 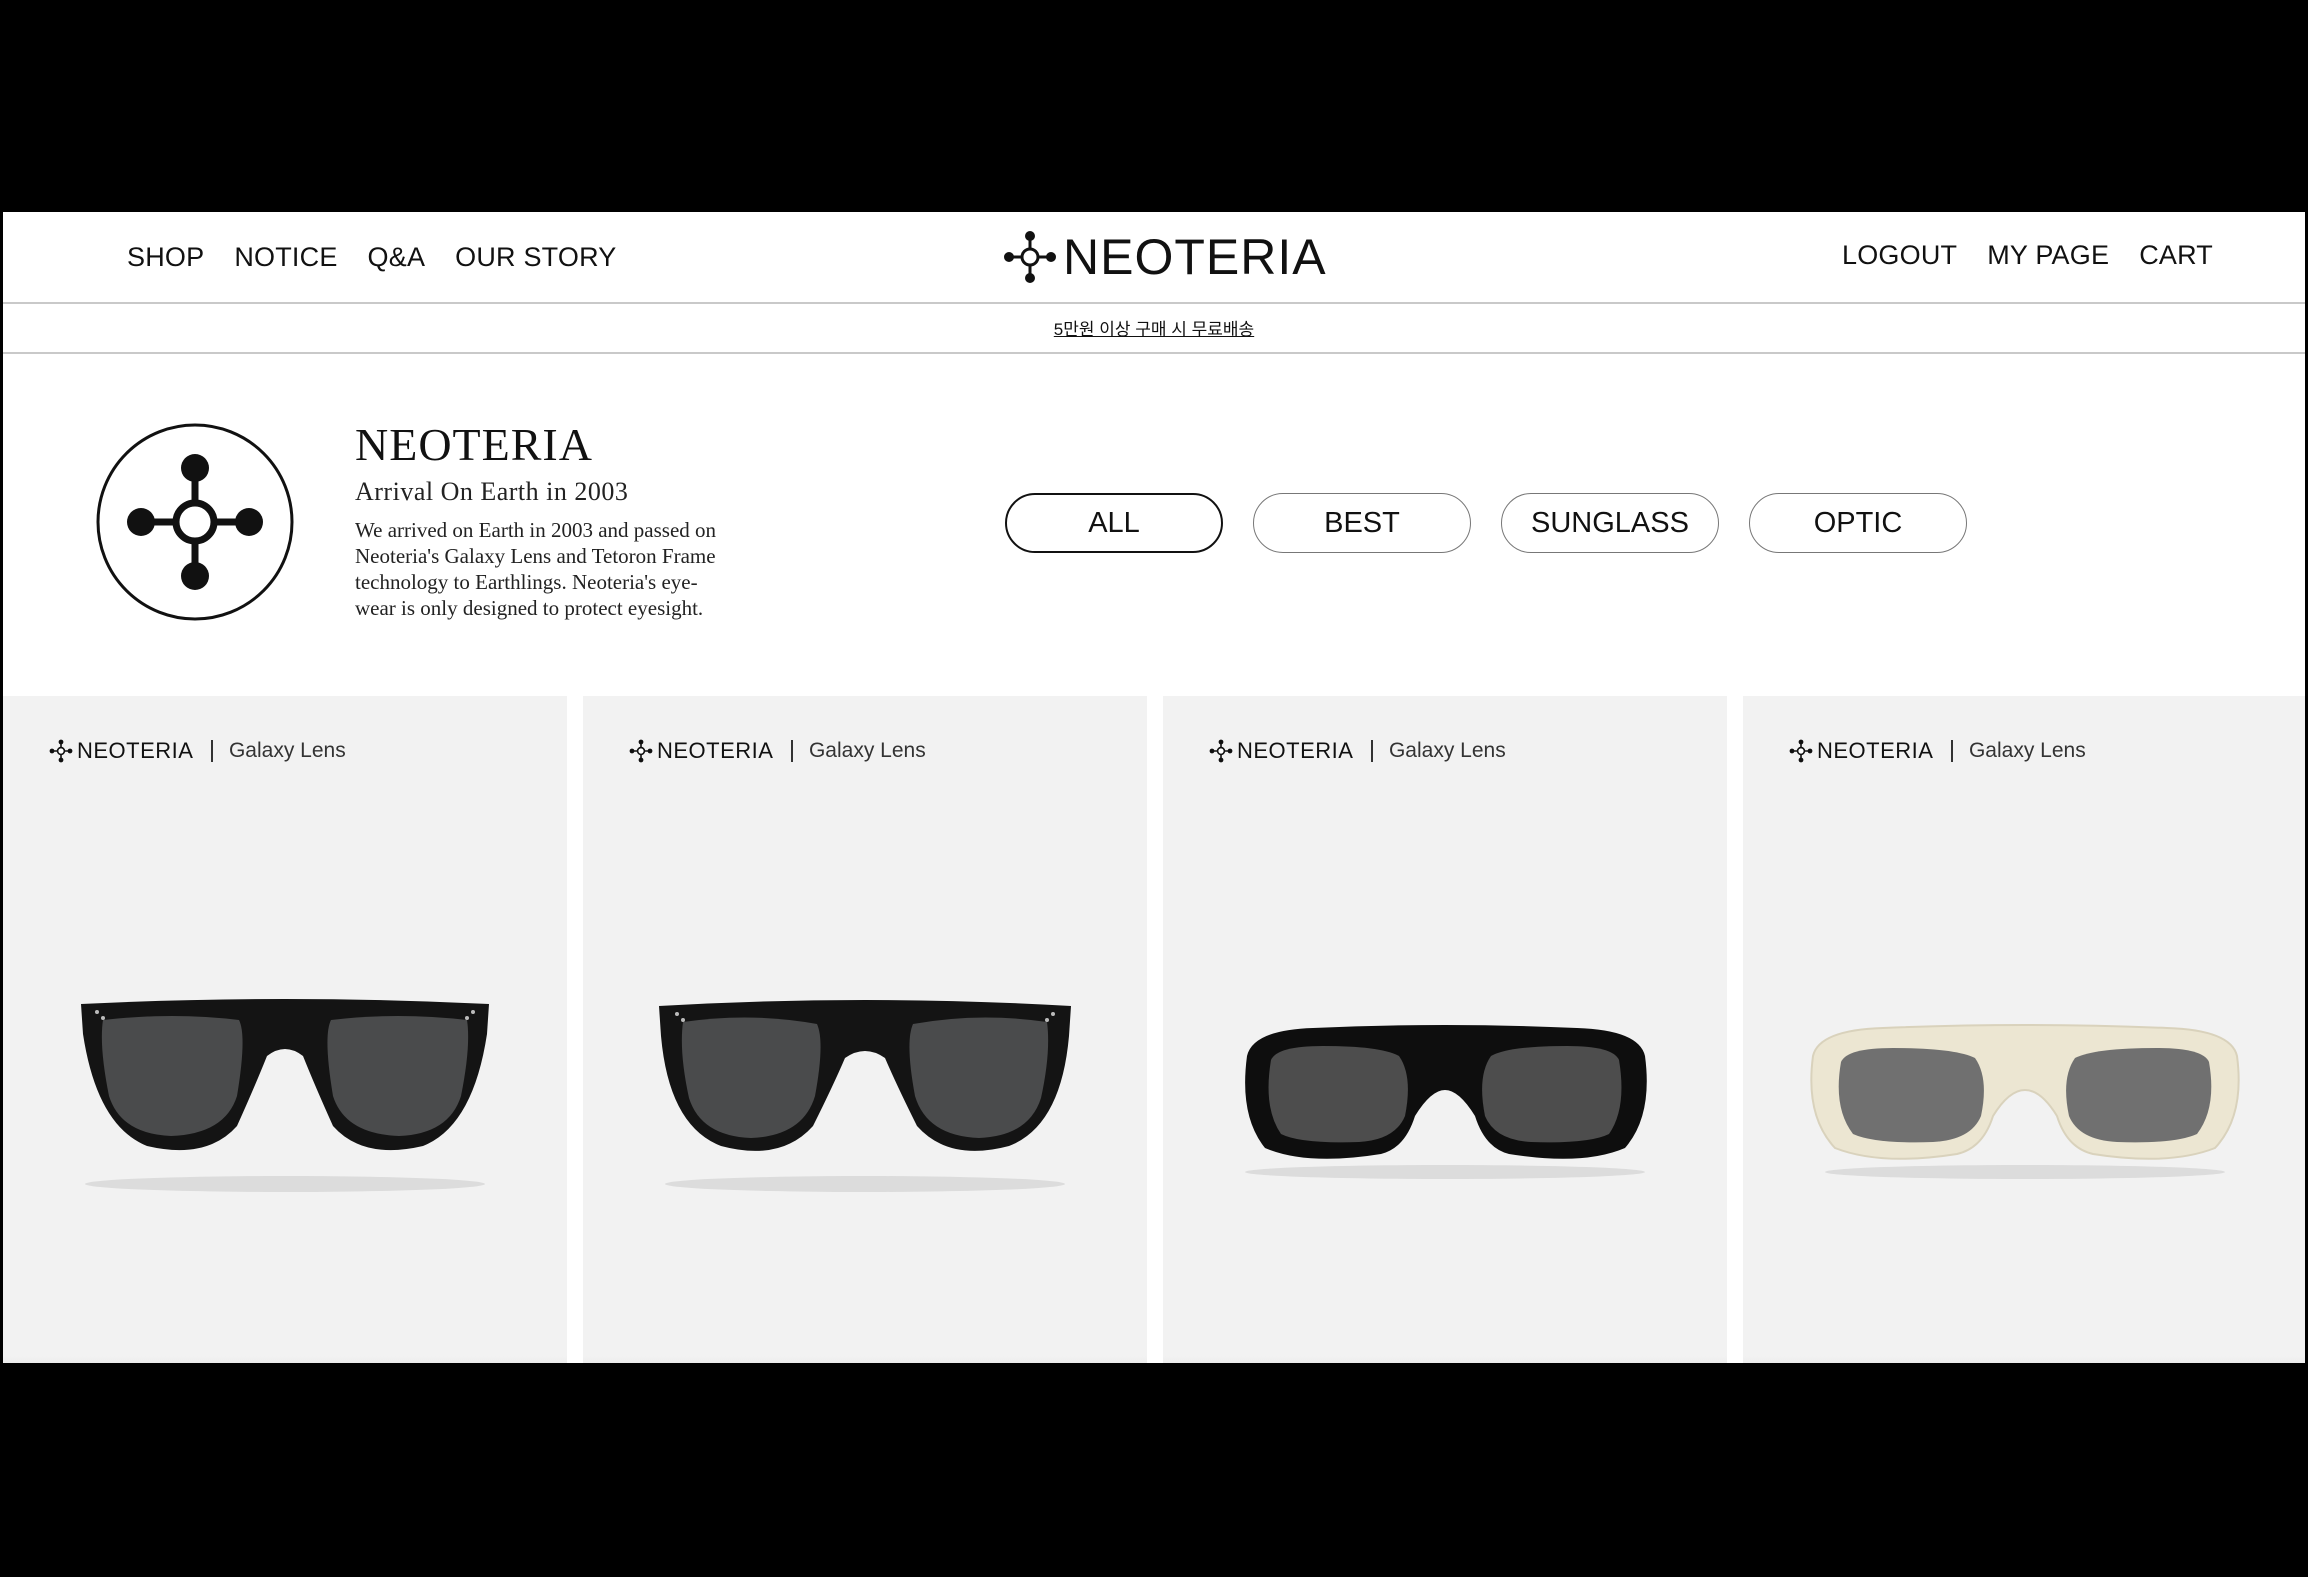 I want to click on cart-link: CART, so click(x=2176, y=255).